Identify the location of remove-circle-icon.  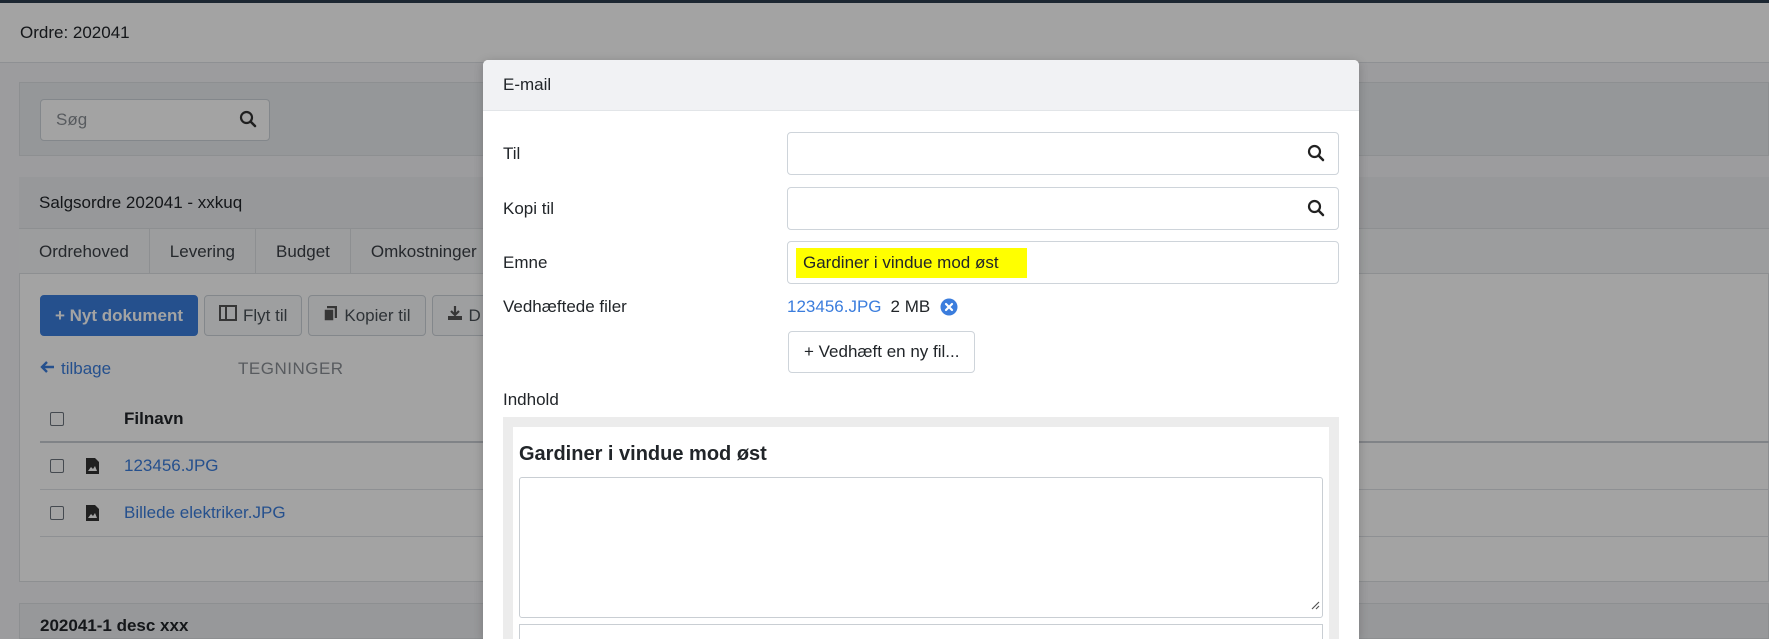
(949, 307).